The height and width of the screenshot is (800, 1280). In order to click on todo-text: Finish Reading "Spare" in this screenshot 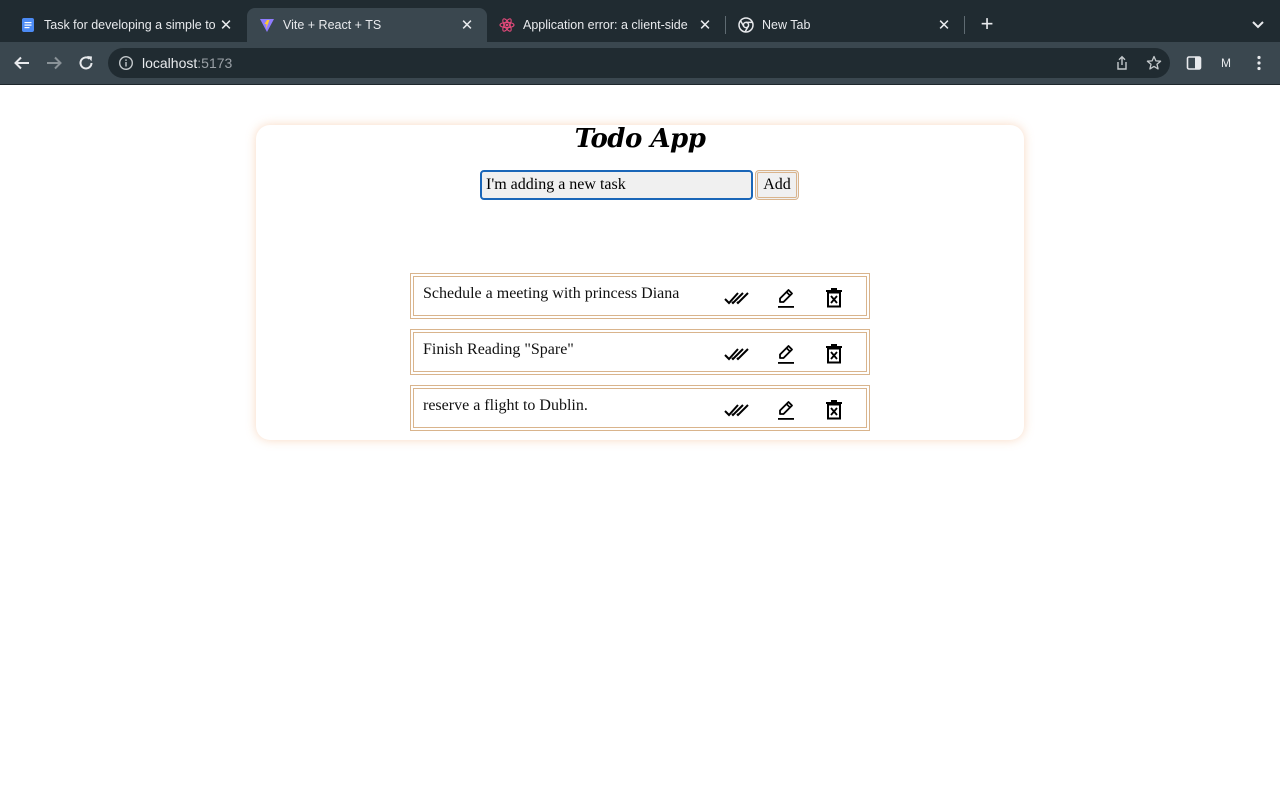, I will do `click(498, 349)`.